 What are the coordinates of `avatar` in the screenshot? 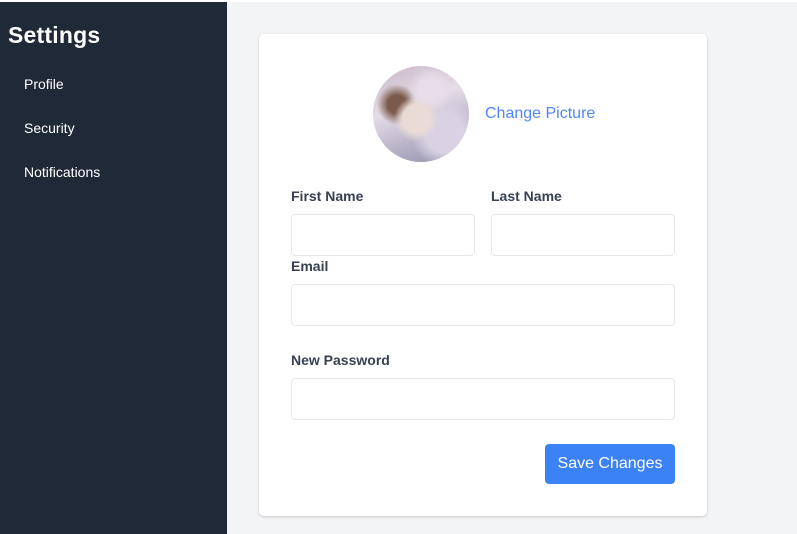 It's located at (421, 114).